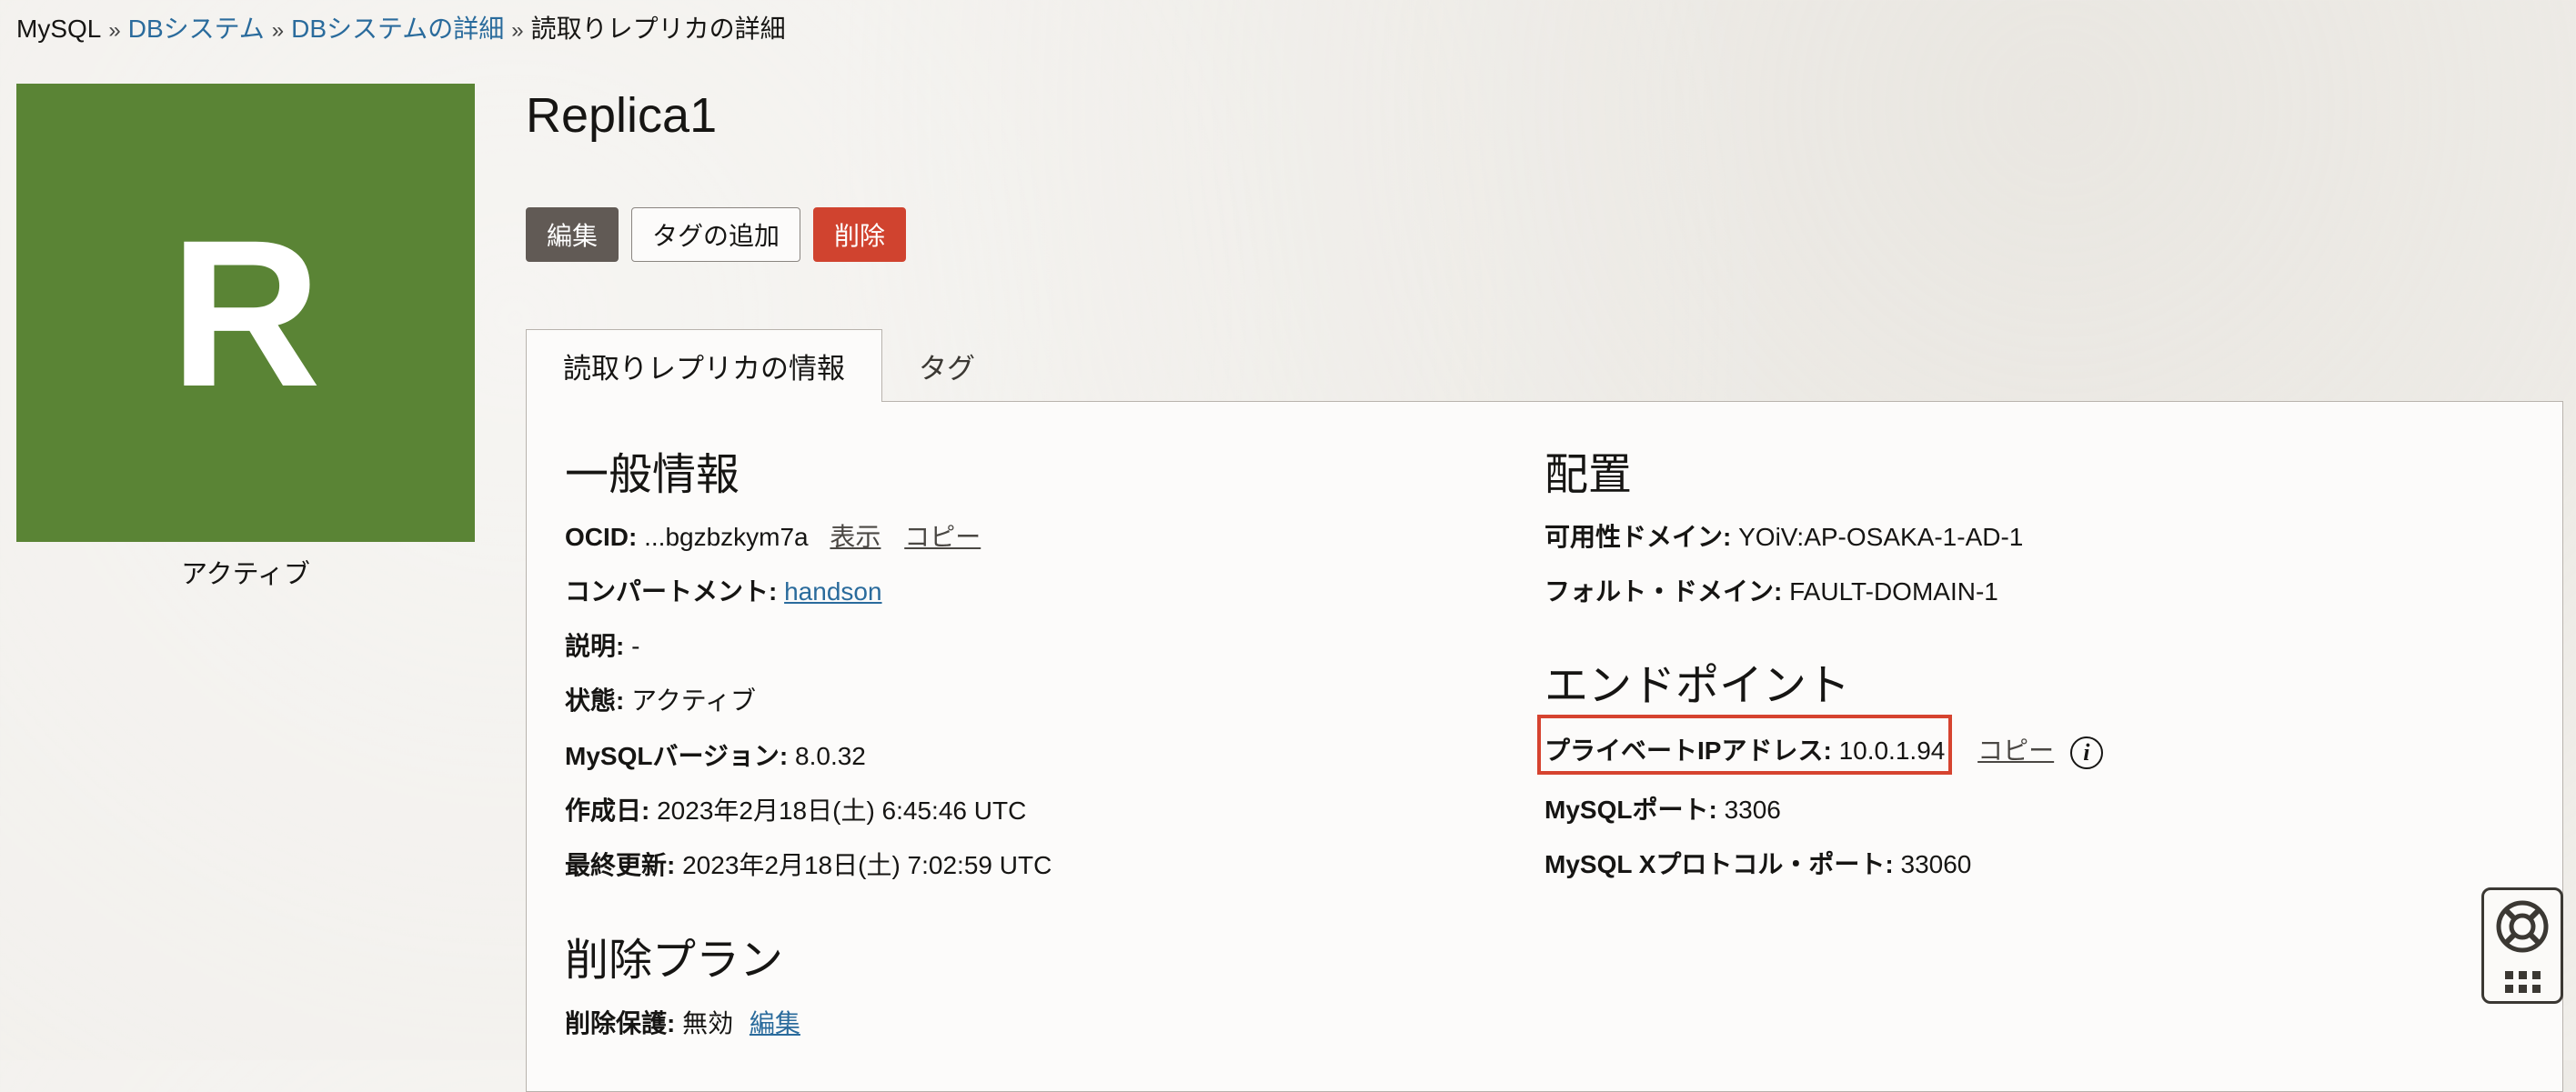 Image resolution: width=2576 pixels, height=1092 pixels. What do you see at coordinates (1664, 591) in the screenshot?
I see `fault-domain-label: フォルト・ドメイン:` at bounding box center [1664, 591].